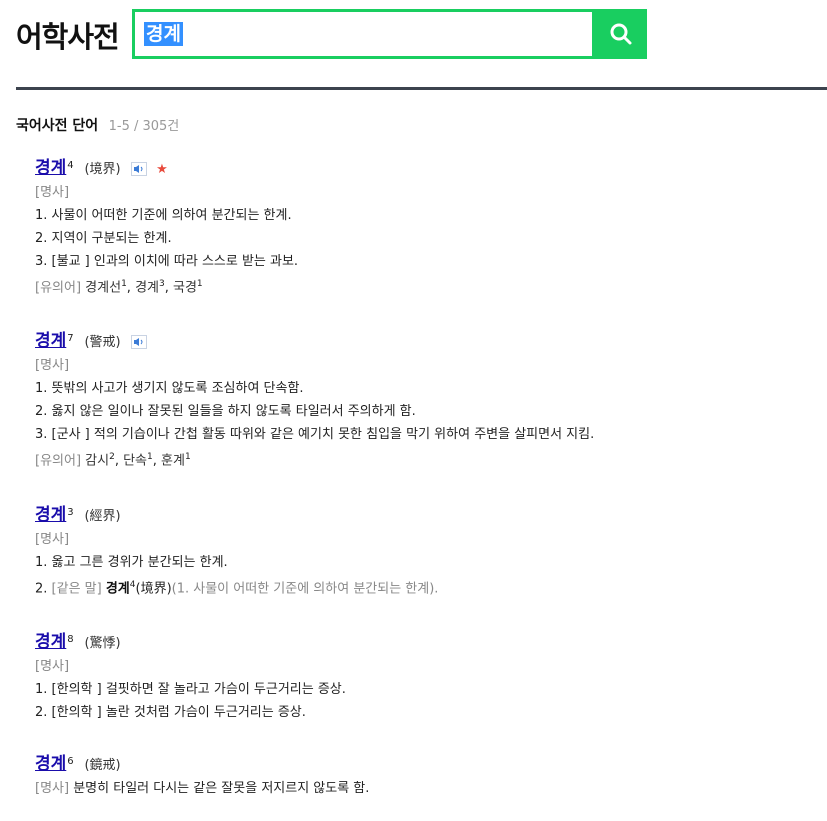  What do you see at coordinates (97, 460) in the screenshot?
I see `synonym-link: 감시` at bounding box center [97, 460].